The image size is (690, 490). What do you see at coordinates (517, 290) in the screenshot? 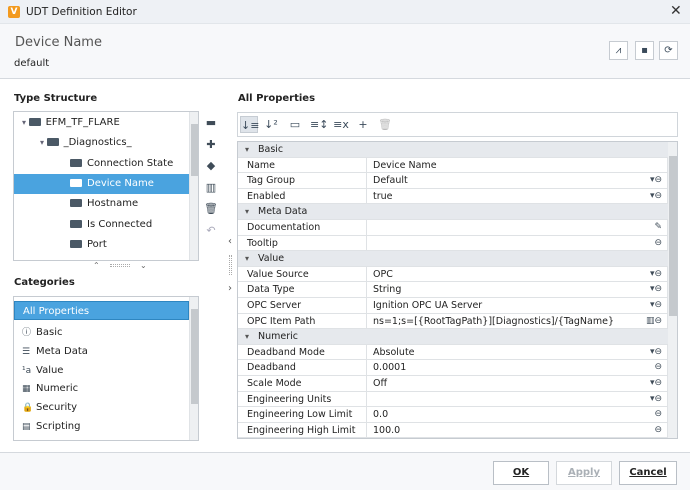
I see `property-value: String ▾⊖` at bounding box center [517, 290].